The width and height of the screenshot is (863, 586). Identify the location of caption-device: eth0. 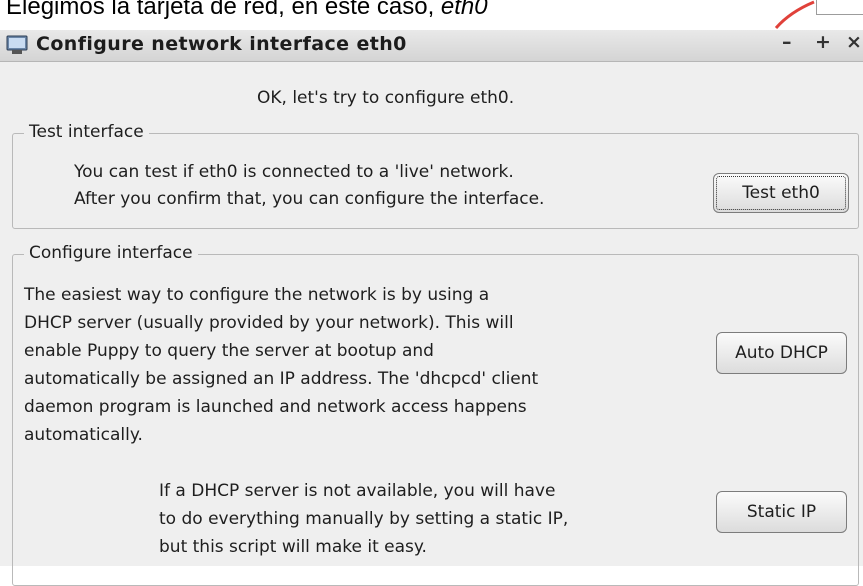
(464, 10).